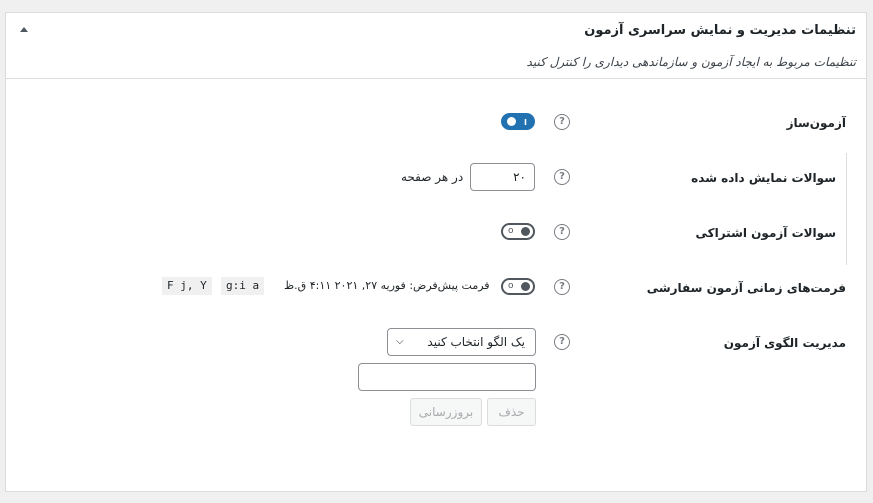 The height and width of the screenshot is (503, 873). I want to click on quiz-builder-toggle: I, so click(518, 121).